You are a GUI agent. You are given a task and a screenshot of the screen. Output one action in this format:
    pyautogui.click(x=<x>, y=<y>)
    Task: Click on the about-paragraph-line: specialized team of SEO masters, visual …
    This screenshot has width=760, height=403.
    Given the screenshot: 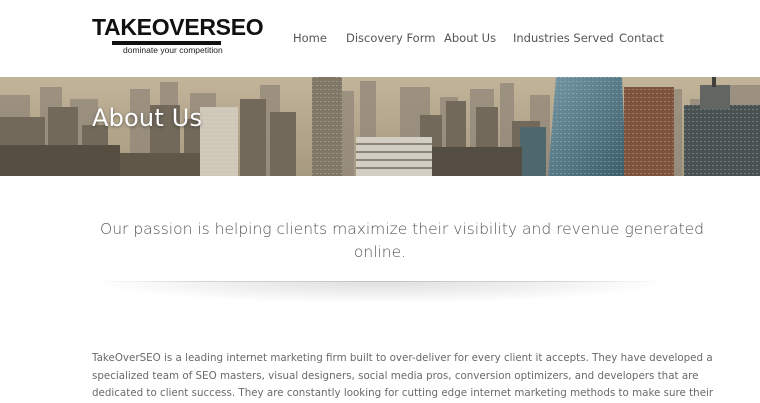 What is the action you would take?
    pyautogui.click(x=395, y=375)
    